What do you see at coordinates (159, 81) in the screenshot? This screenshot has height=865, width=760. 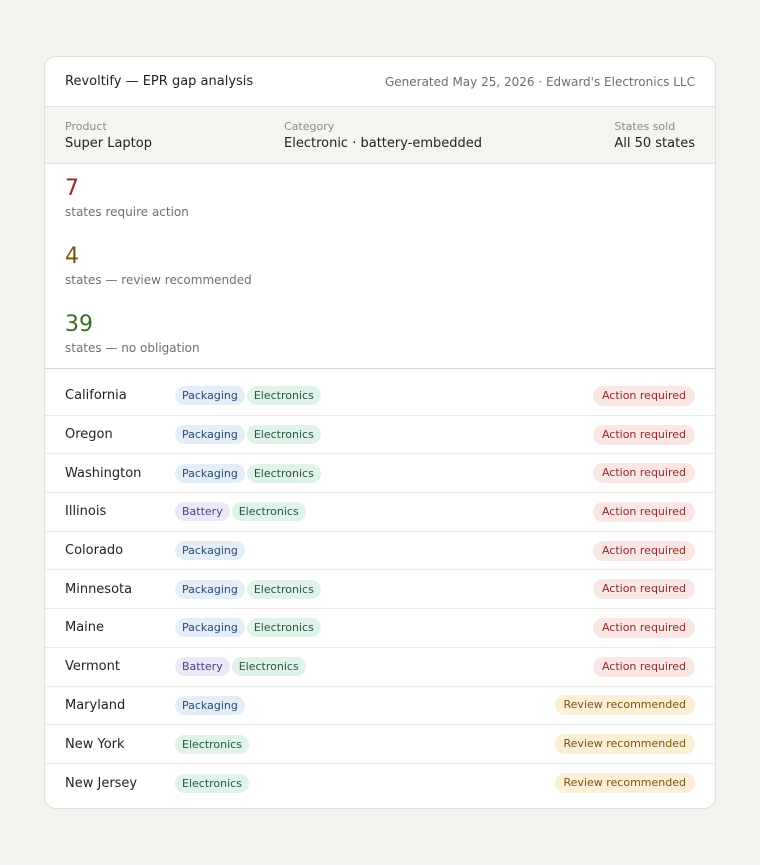 I see `report-title: Revoltify — EPR gap analysis` at bounding box center [159, 81].